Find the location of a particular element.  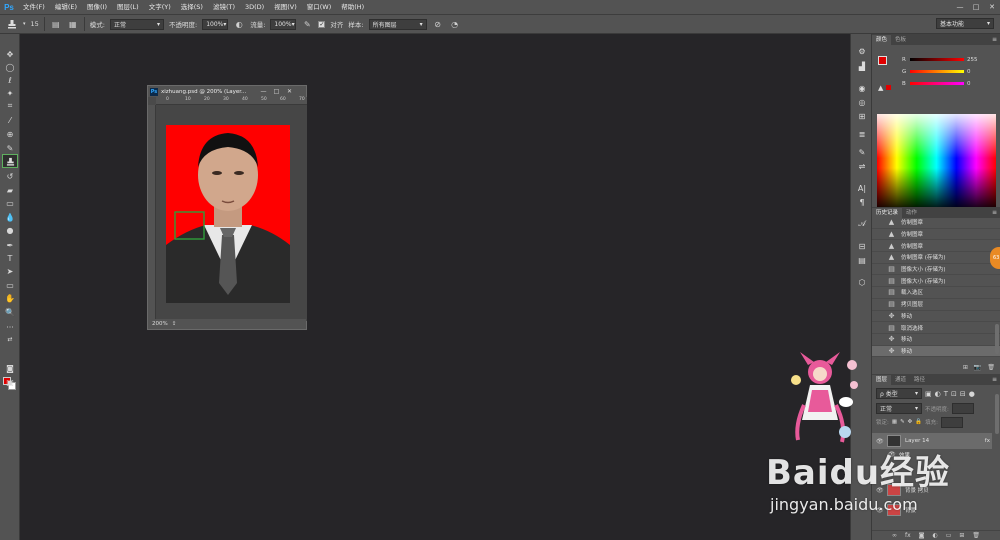

info-icon: ⊟ is located at coordinates (862, 246).